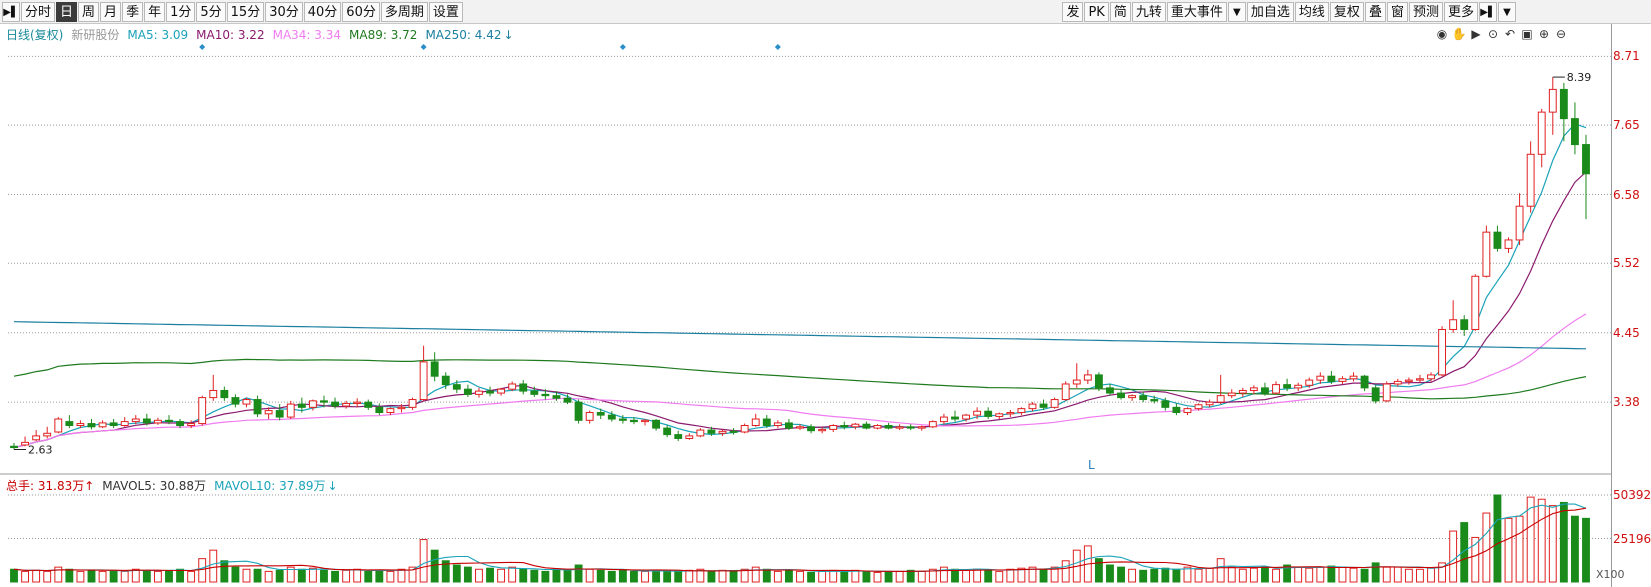 The image size is (1651, 587). I want to click on max-price-label: 8.39, so click(1579, 77).